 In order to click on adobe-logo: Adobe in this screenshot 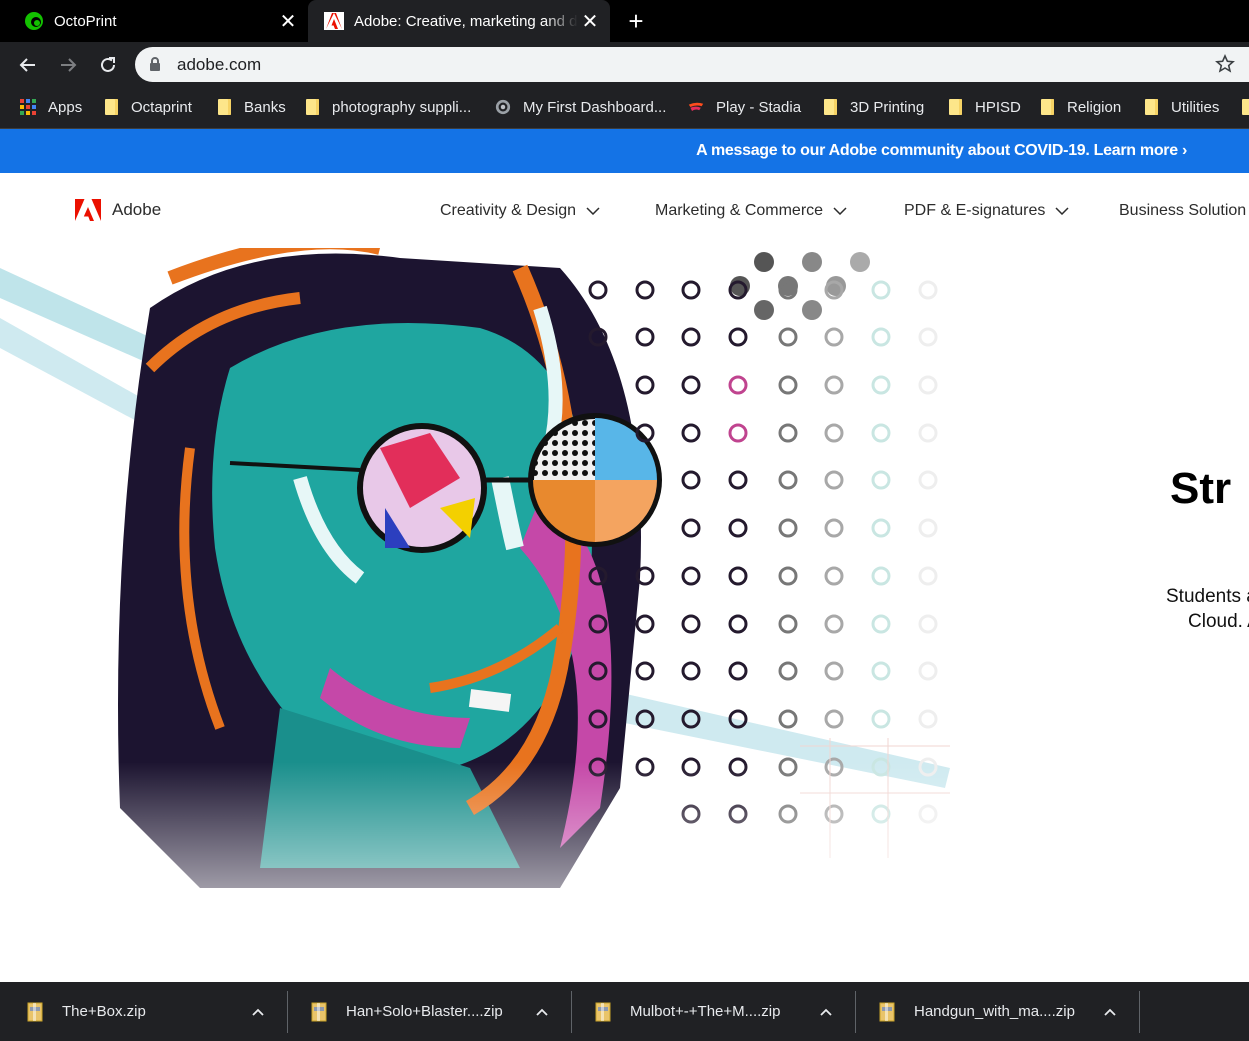, I will do `click(118, 210)`.